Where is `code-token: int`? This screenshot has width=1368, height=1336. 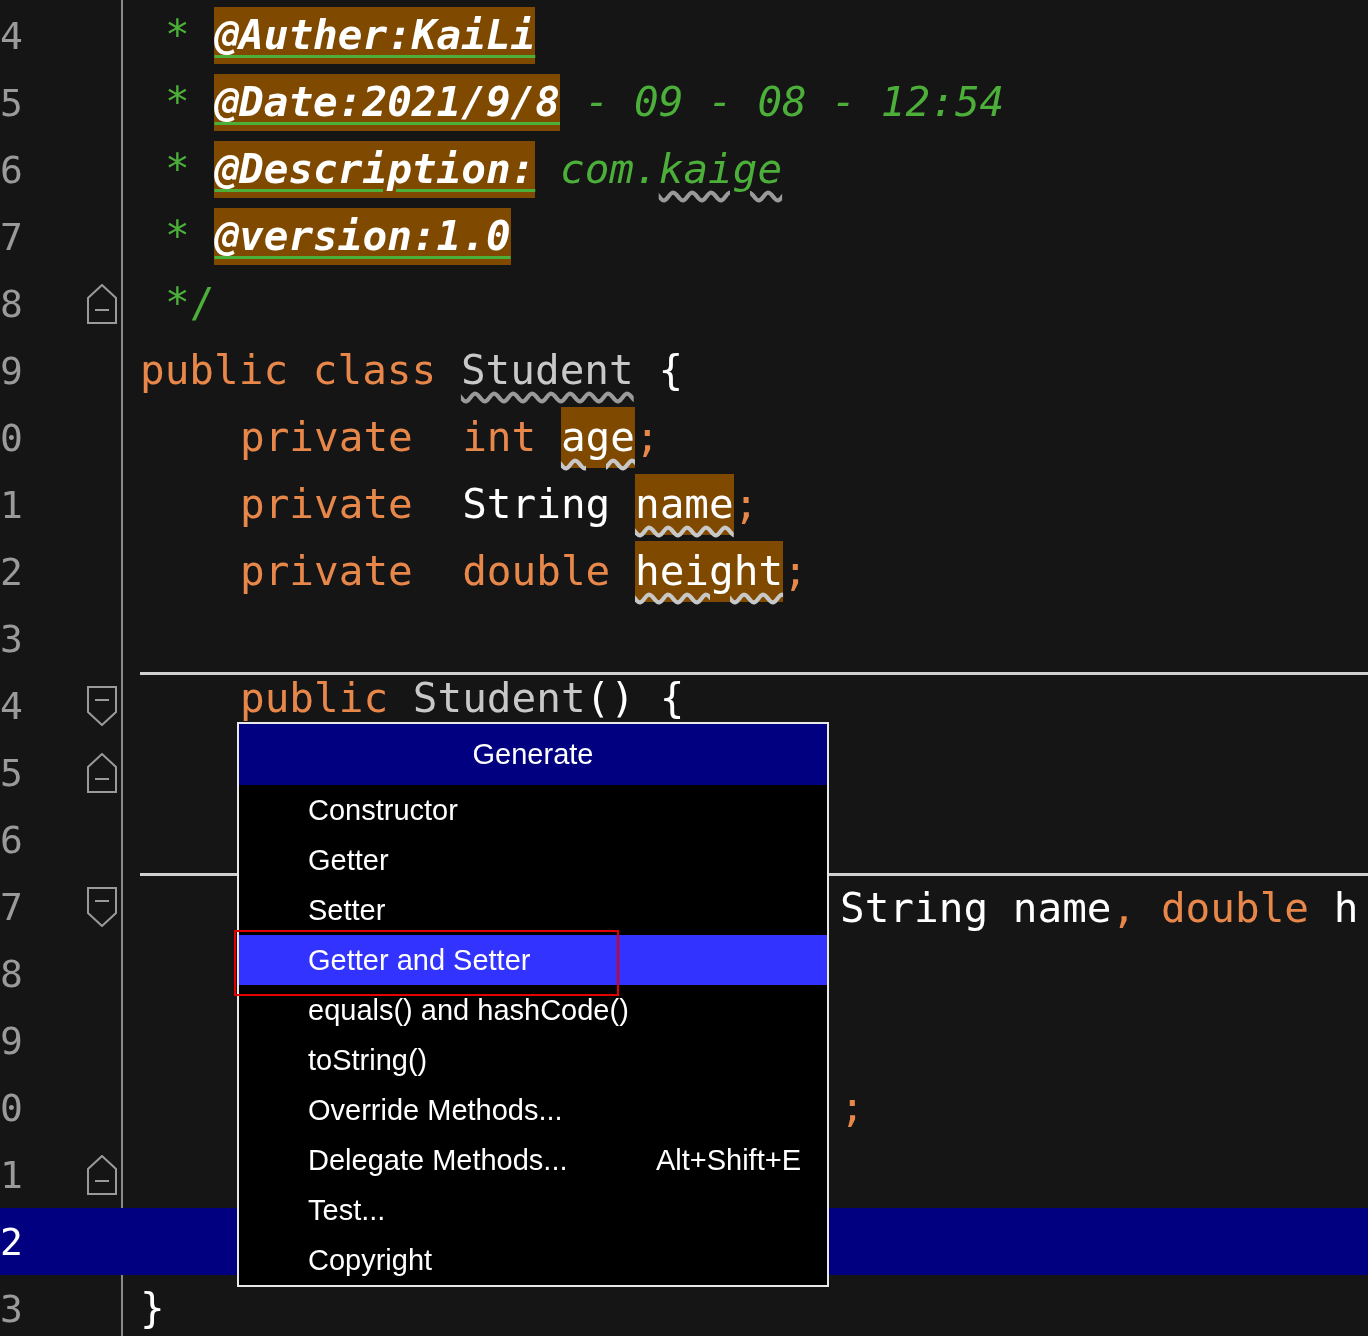
code-token: int is located at coordinates (500, 437).